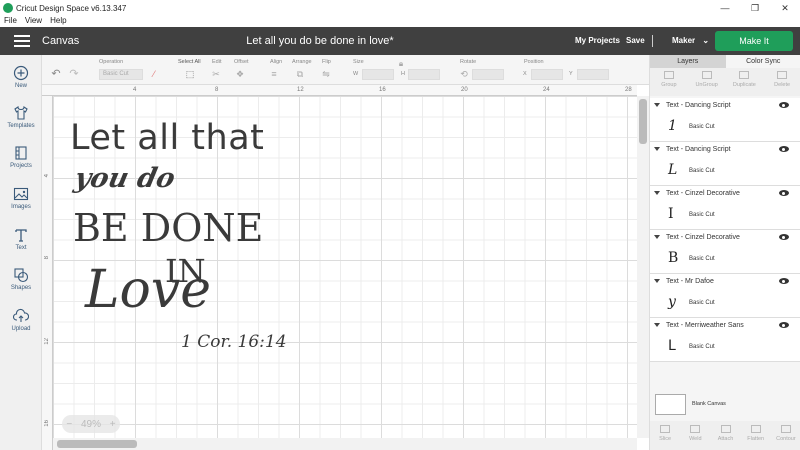  What do you see at coordinates (241, 62) in the screenshot?
I see `offset-label: Offset` at bounding box center [241, 62].